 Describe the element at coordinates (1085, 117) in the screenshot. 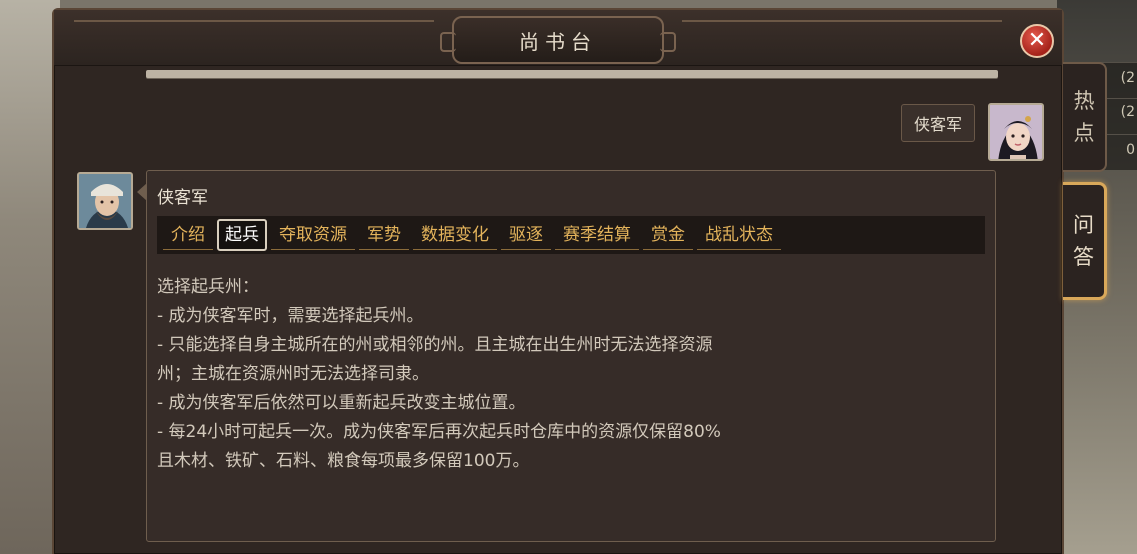

I see `tab-hot-topics: 热 点` at that location.